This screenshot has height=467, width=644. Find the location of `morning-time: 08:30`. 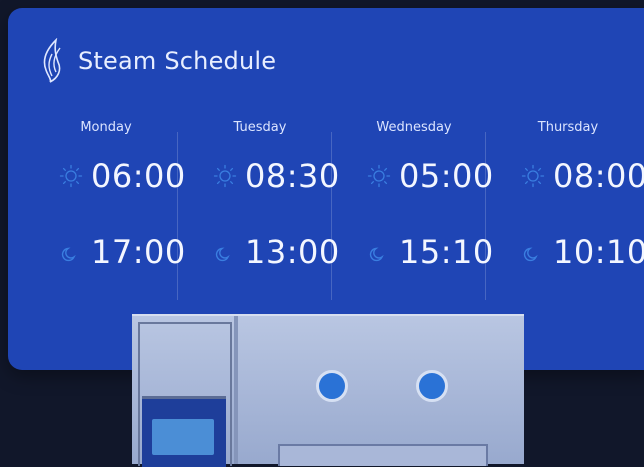

morning-time: 08:30 is located at coordinates (292, 176).